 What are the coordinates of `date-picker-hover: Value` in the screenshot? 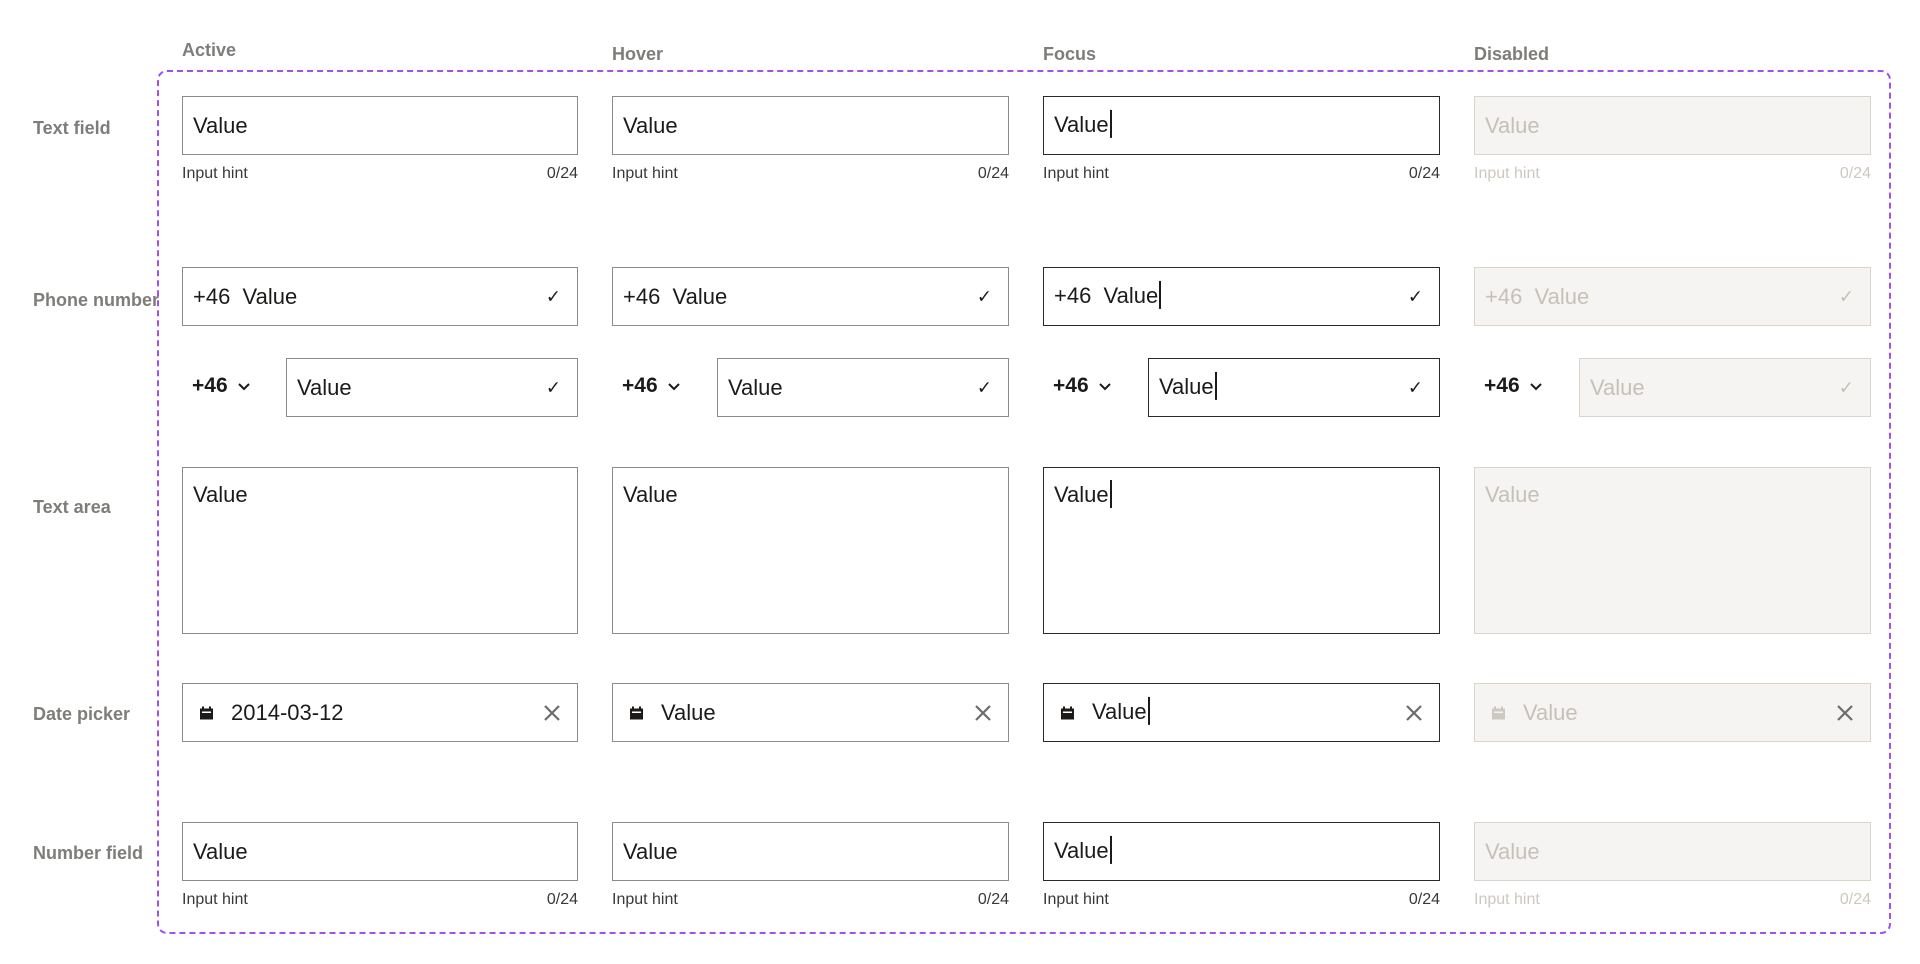 It's located at (810, 712).